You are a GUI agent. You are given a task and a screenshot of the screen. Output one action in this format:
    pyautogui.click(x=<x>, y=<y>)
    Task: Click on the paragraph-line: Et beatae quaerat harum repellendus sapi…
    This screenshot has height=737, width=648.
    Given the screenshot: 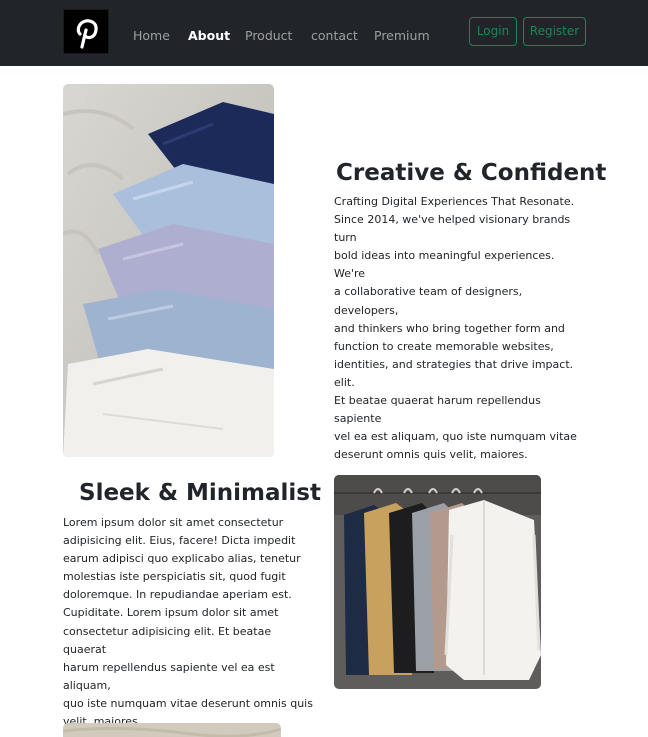 What is the action you would take?
    pyautogui.click(x=437, y=410)
    